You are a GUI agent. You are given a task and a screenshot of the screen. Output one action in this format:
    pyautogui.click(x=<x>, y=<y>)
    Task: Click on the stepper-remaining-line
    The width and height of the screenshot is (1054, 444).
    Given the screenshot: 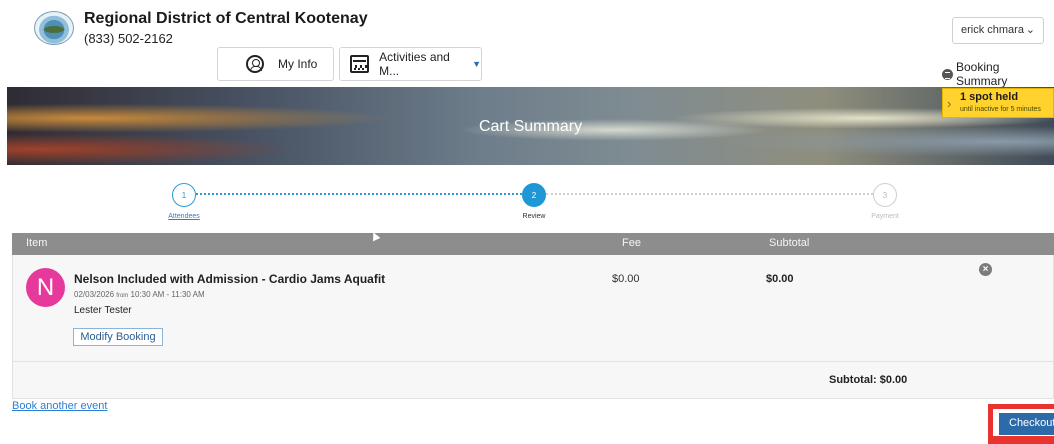 What is the action you would take?
    pyautogui.click(x=709, y=194)
    